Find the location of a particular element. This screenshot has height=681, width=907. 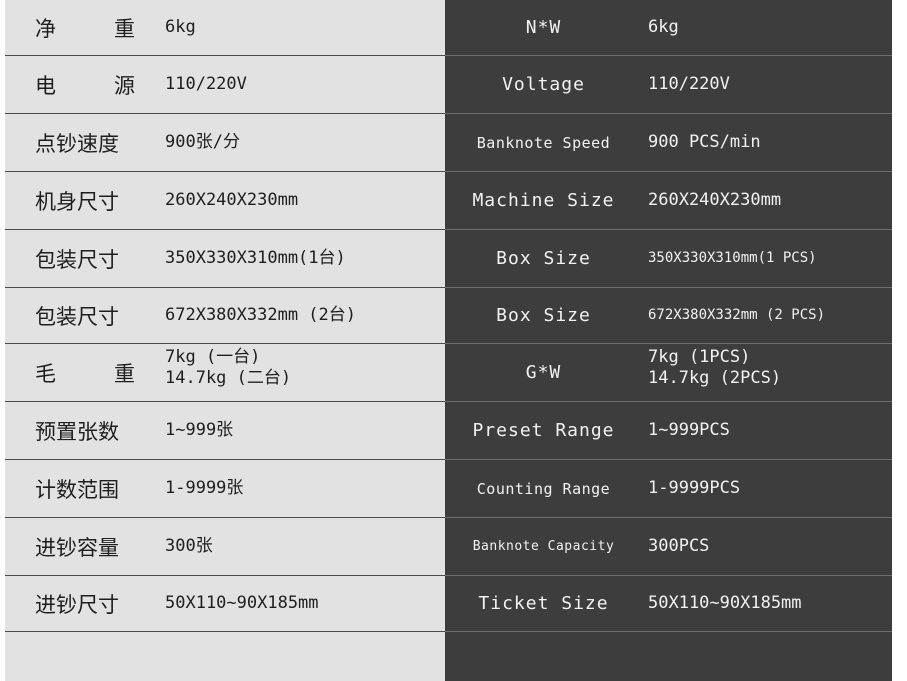

spec-row-box-size-1-en: Box Size 350X330X310mm(1 PCS) is located at coordinates (668, 259).